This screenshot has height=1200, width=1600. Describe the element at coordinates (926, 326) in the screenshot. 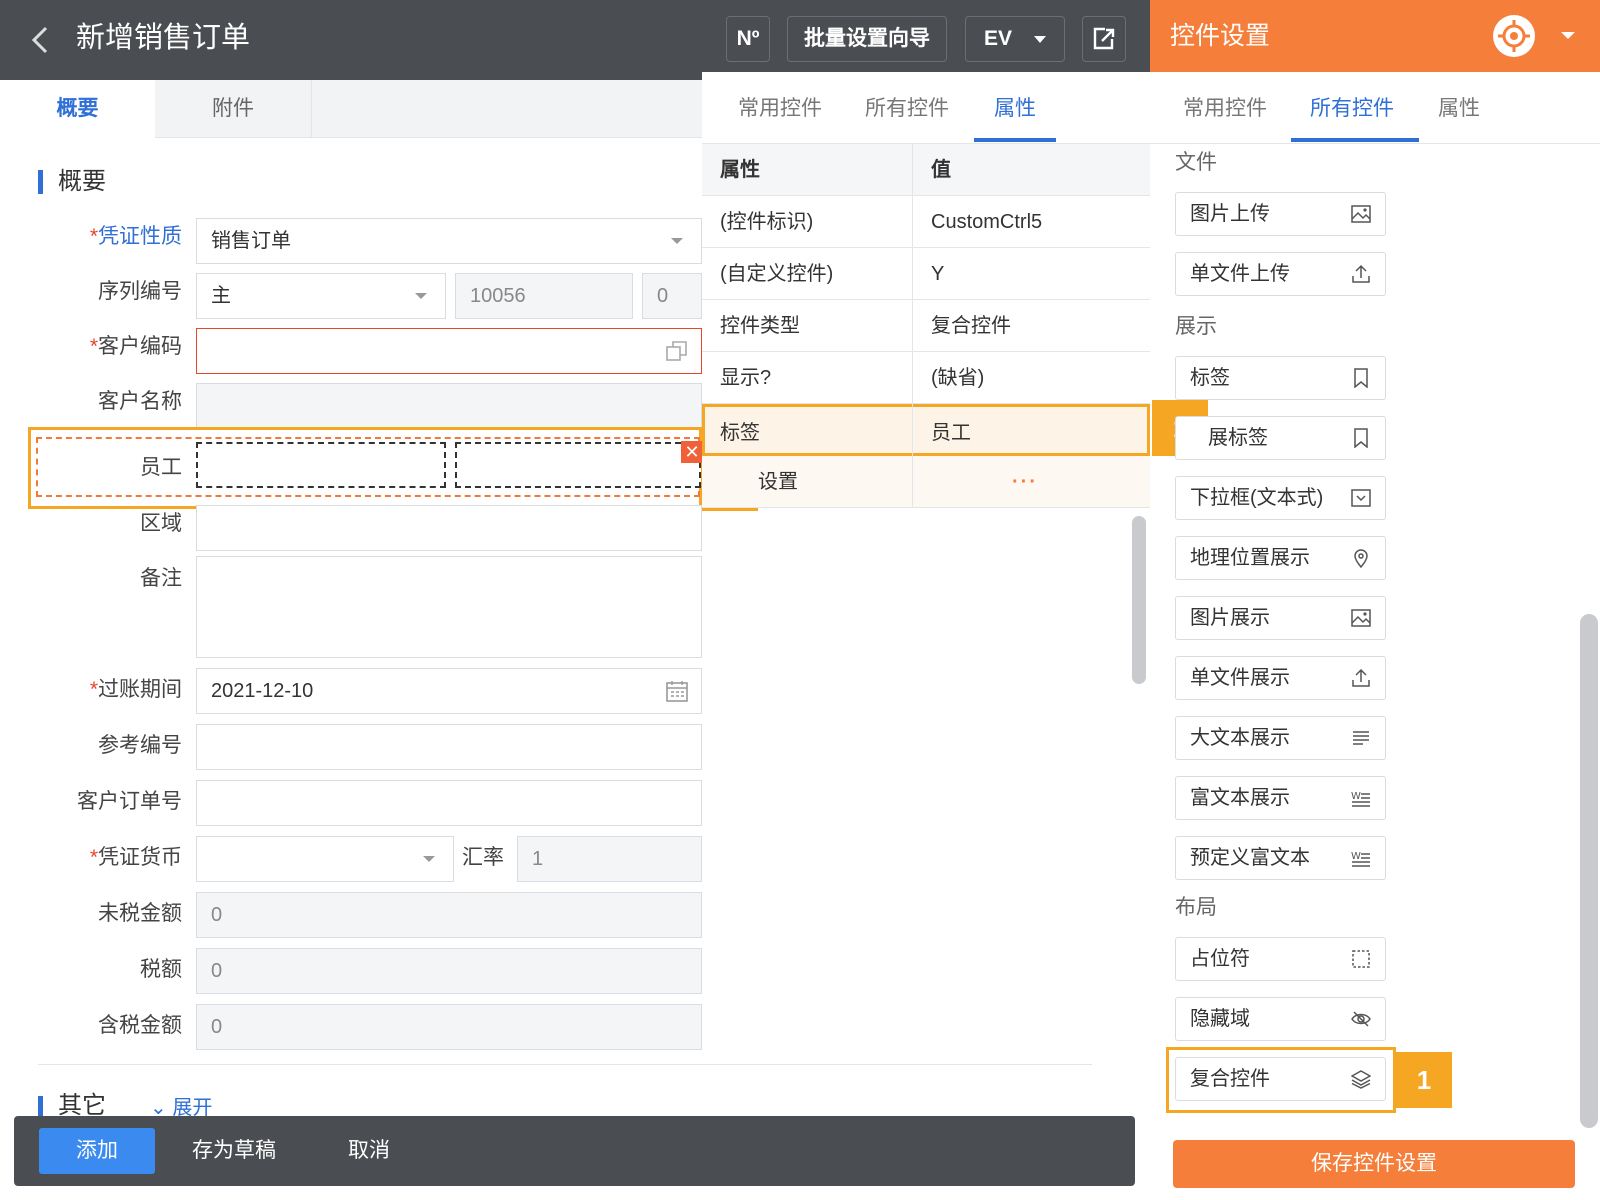

I see `property-row: 控件类型 复合控件` at that location.